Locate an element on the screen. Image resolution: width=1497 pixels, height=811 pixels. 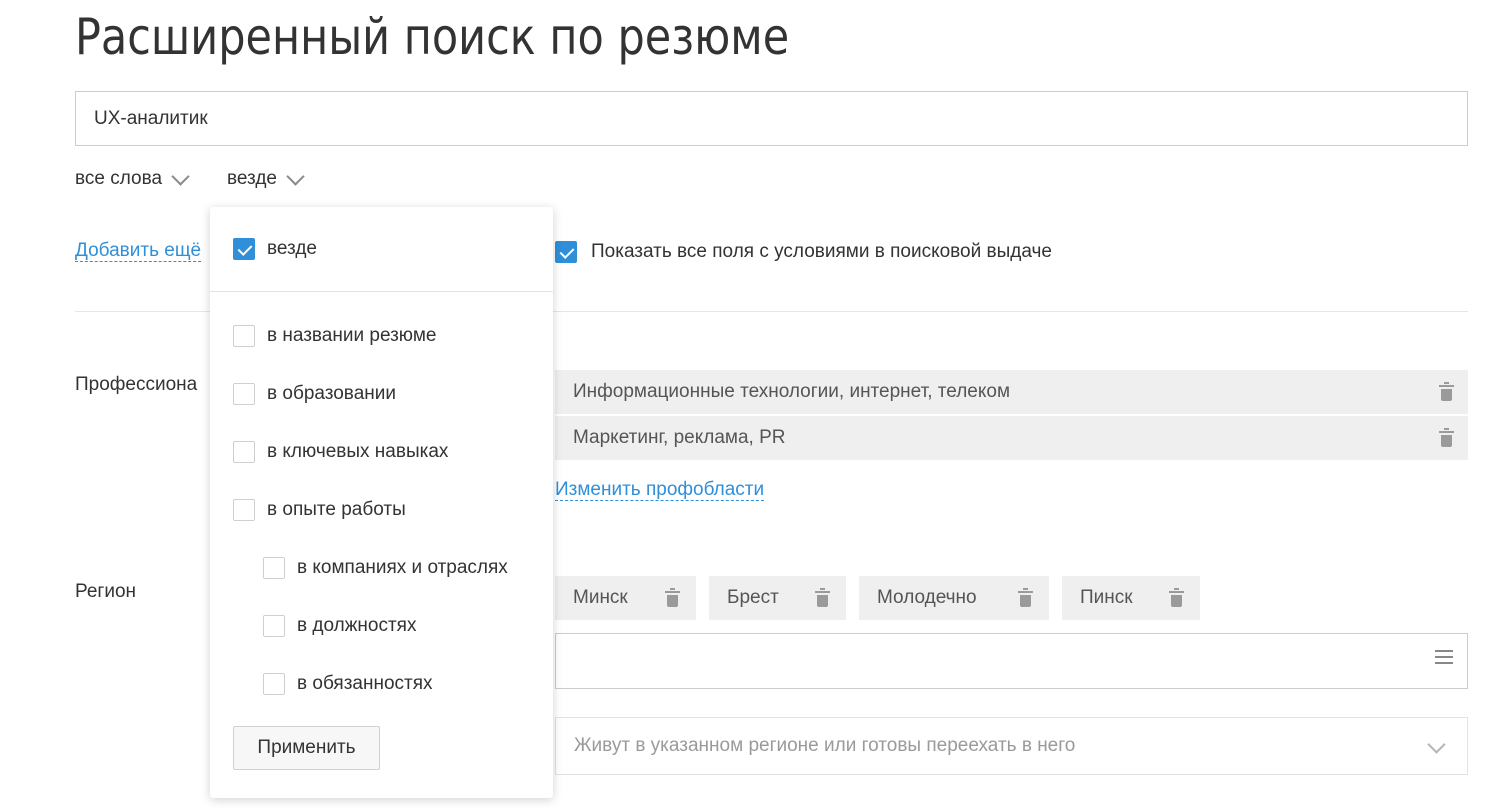
region-chip: Молодечно is located at coordinates (954, 598).